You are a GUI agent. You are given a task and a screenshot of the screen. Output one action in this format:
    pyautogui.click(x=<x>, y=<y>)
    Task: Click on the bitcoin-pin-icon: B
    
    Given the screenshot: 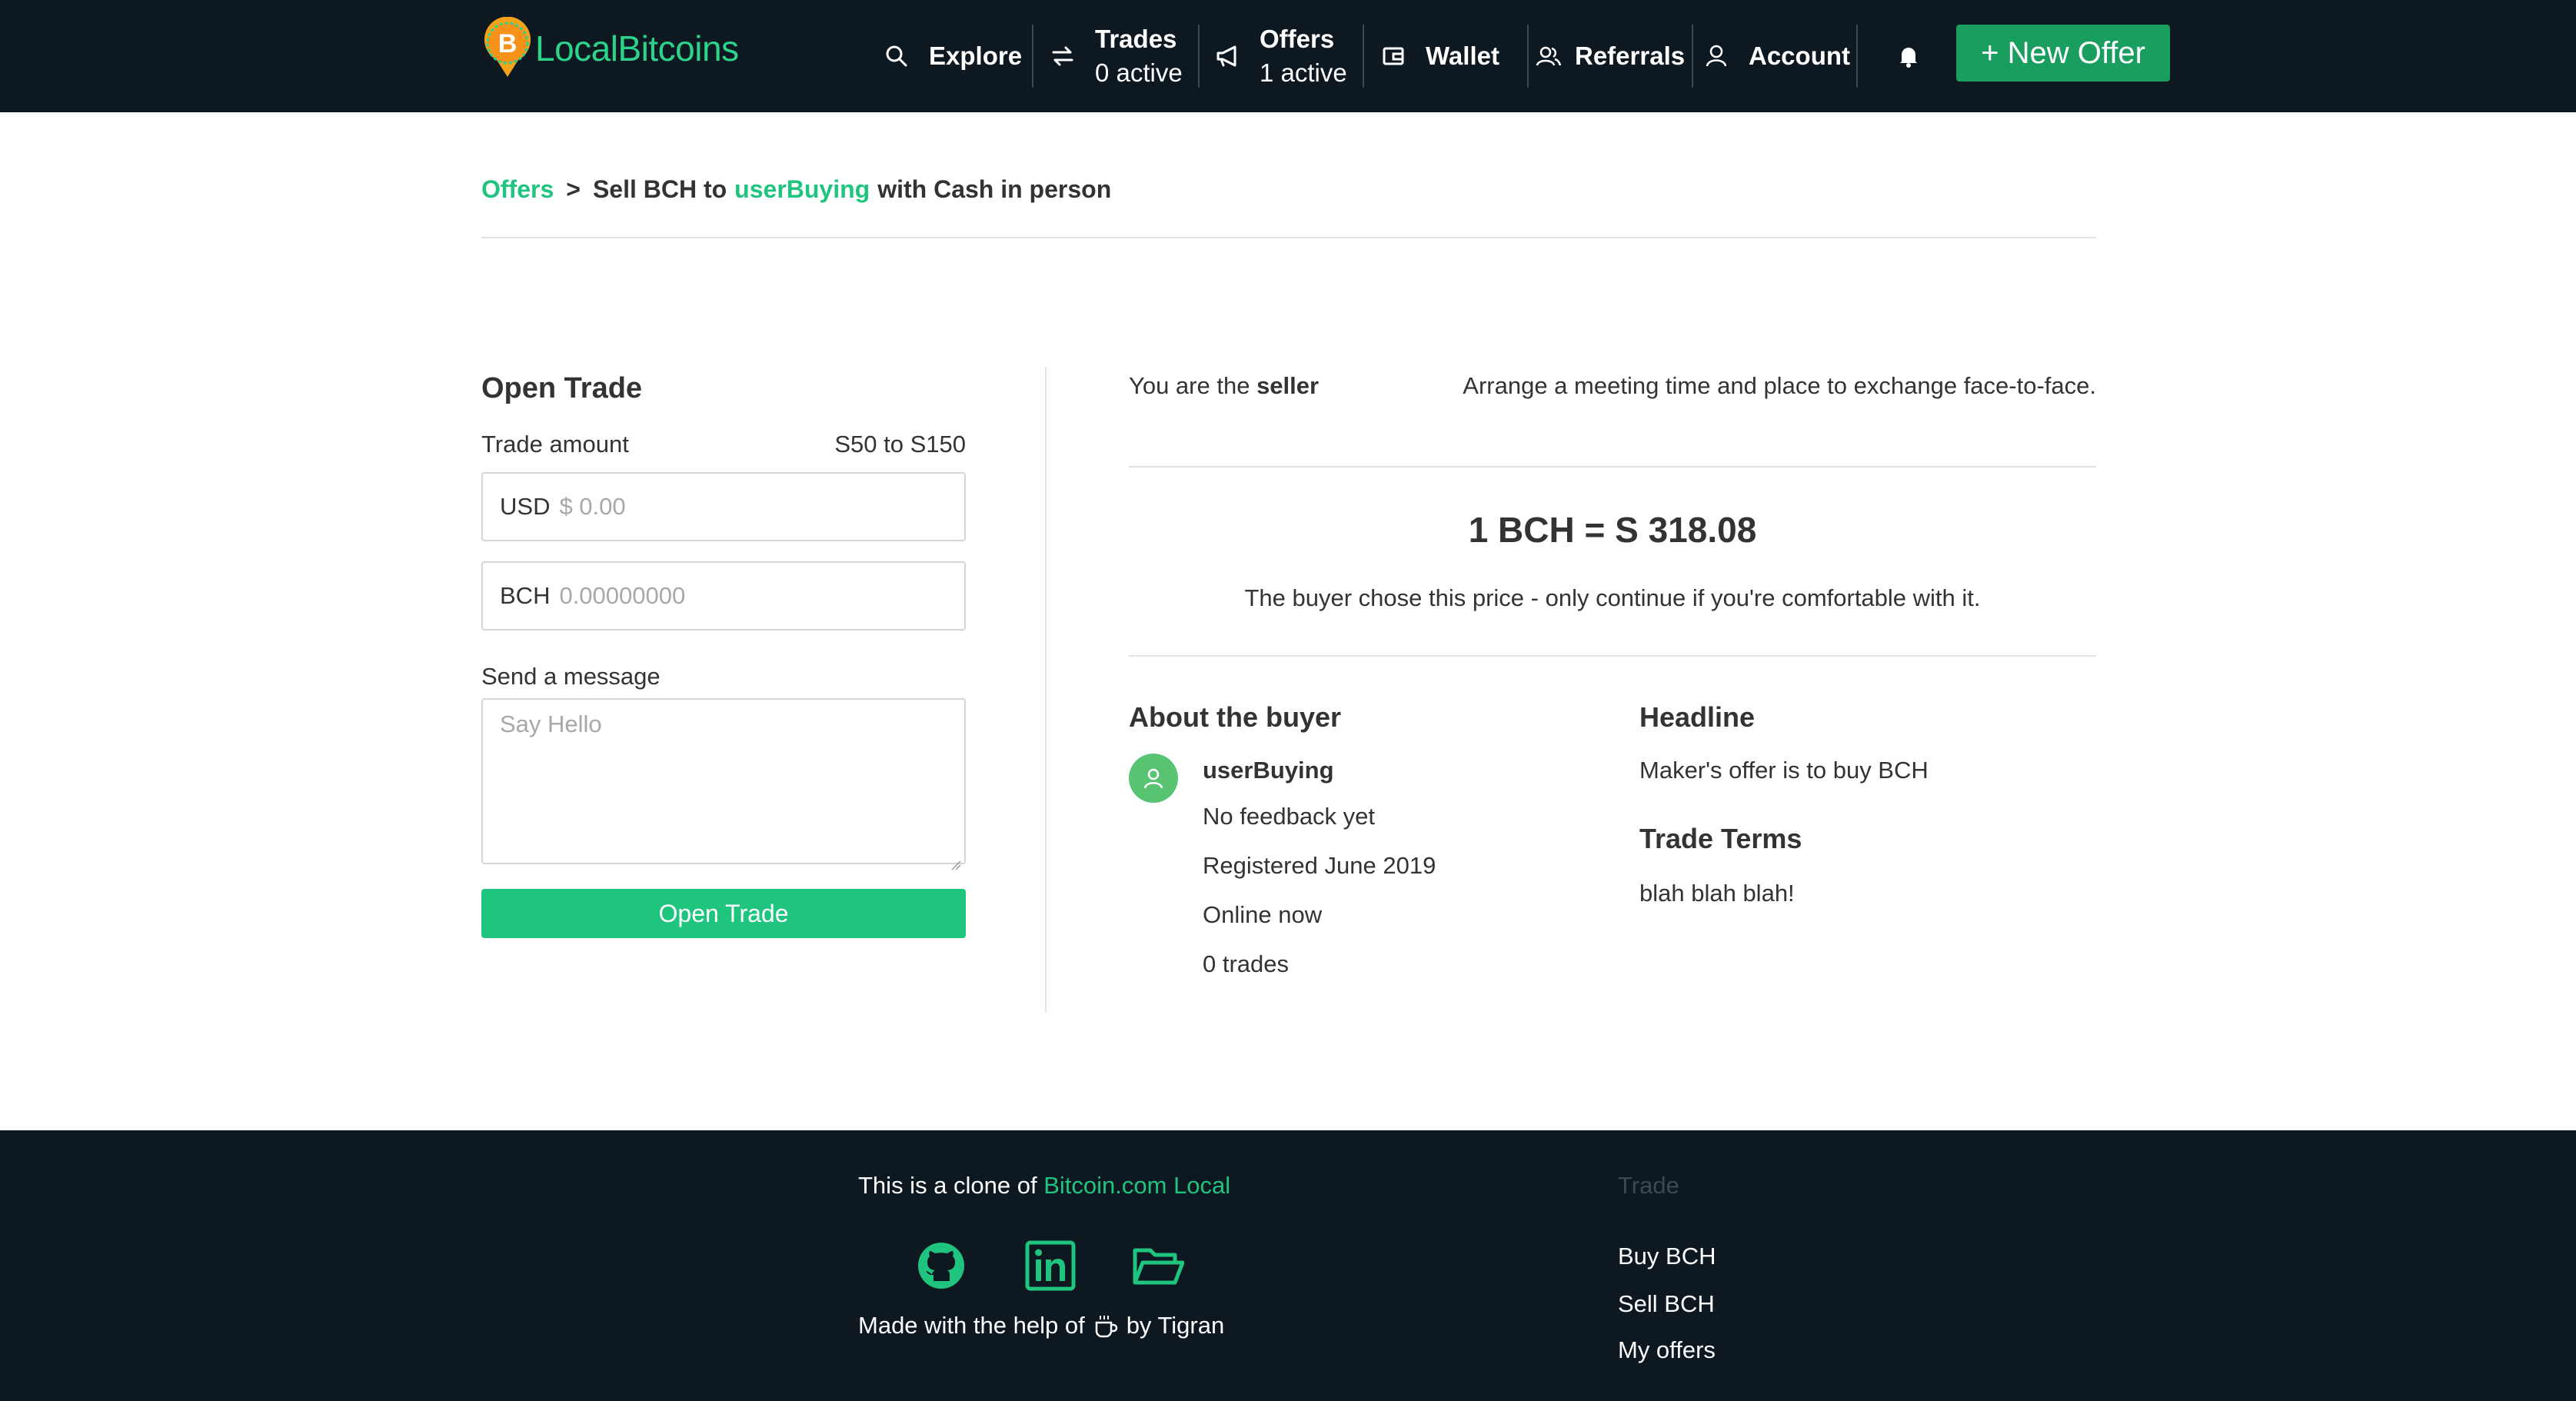 What is the action you would take?
    pyautogui.click(x=507, y=48)
    